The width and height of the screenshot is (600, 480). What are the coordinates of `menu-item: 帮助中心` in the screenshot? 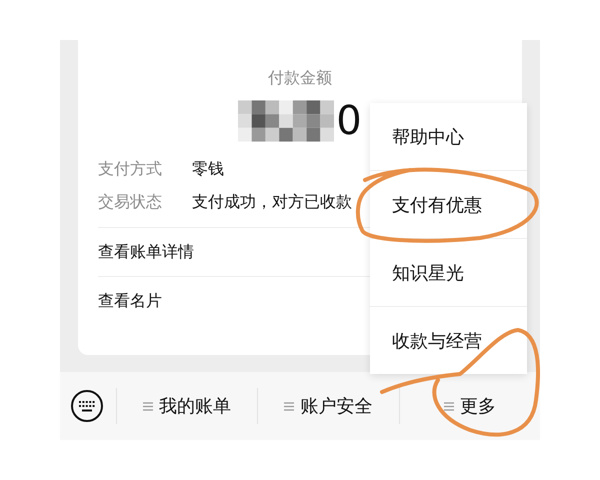 It's located at (448, 137).